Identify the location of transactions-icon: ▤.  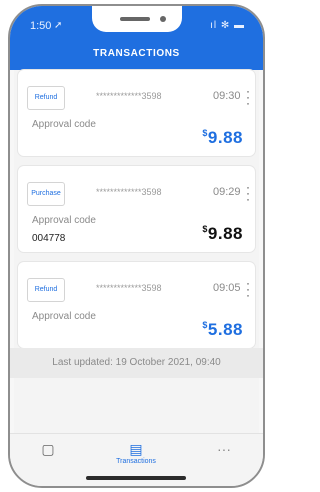
(136, 449).